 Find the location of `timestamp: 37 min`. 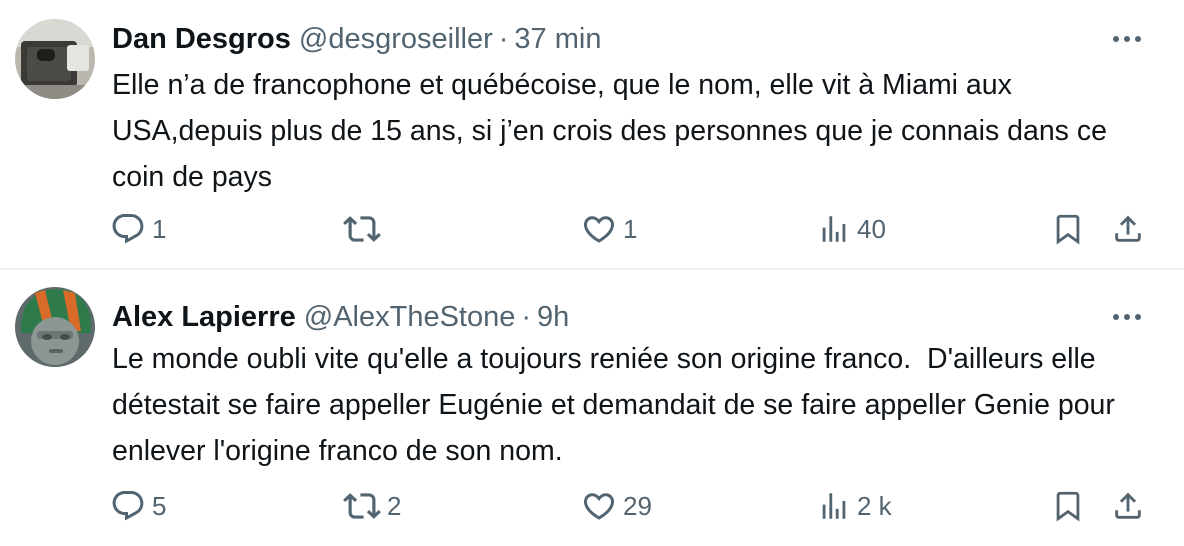

timestamp: 37 min is located at coordinates (557, 39).